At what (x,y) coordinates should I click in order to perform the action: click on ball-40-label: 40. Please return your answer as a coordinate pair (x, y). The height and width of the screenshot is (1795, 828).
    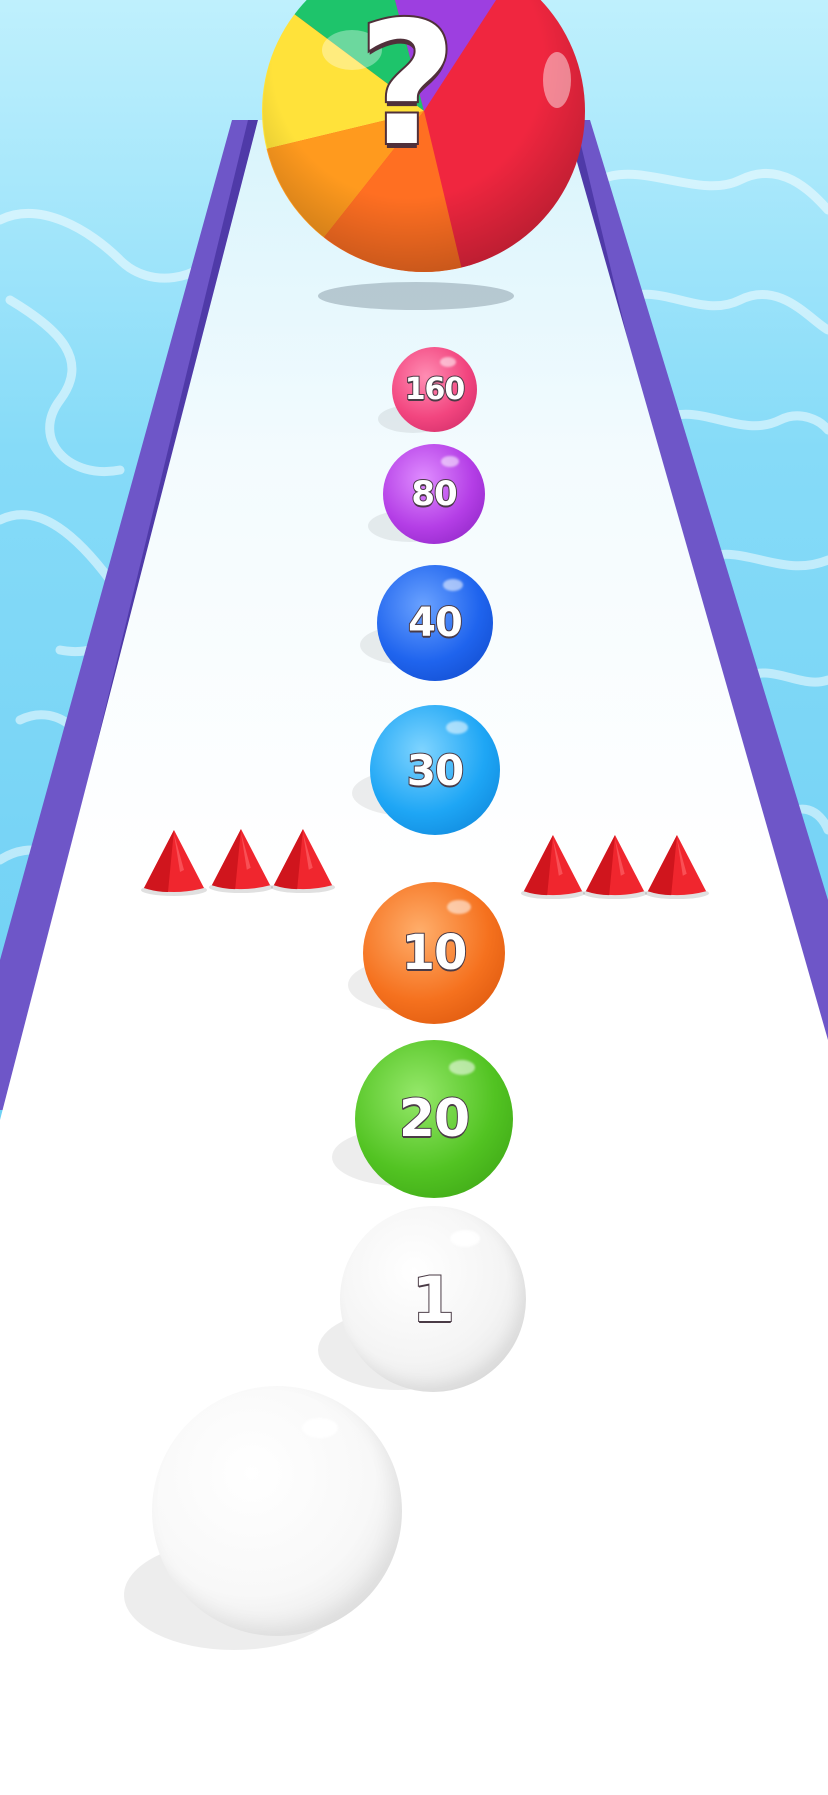
    Looking at the image, I should click on (435, 623).